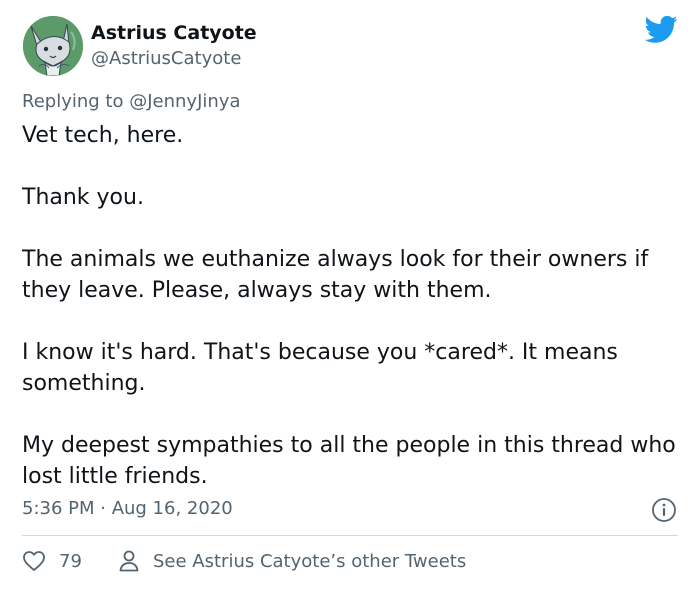  I want to click on avatar, so click(53, 46).